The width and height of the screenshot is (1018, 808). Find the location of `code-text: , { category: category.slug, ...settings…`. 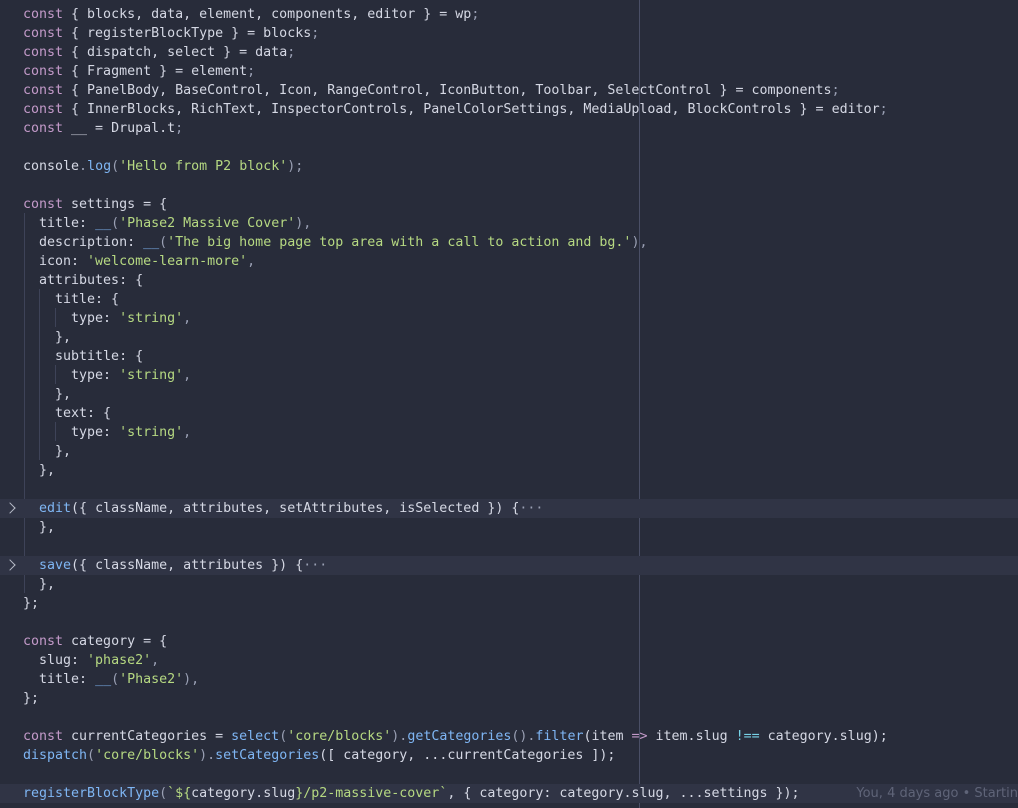

code-text: , { category: category.slug, ...settings… is located at coordinates (623, 793).